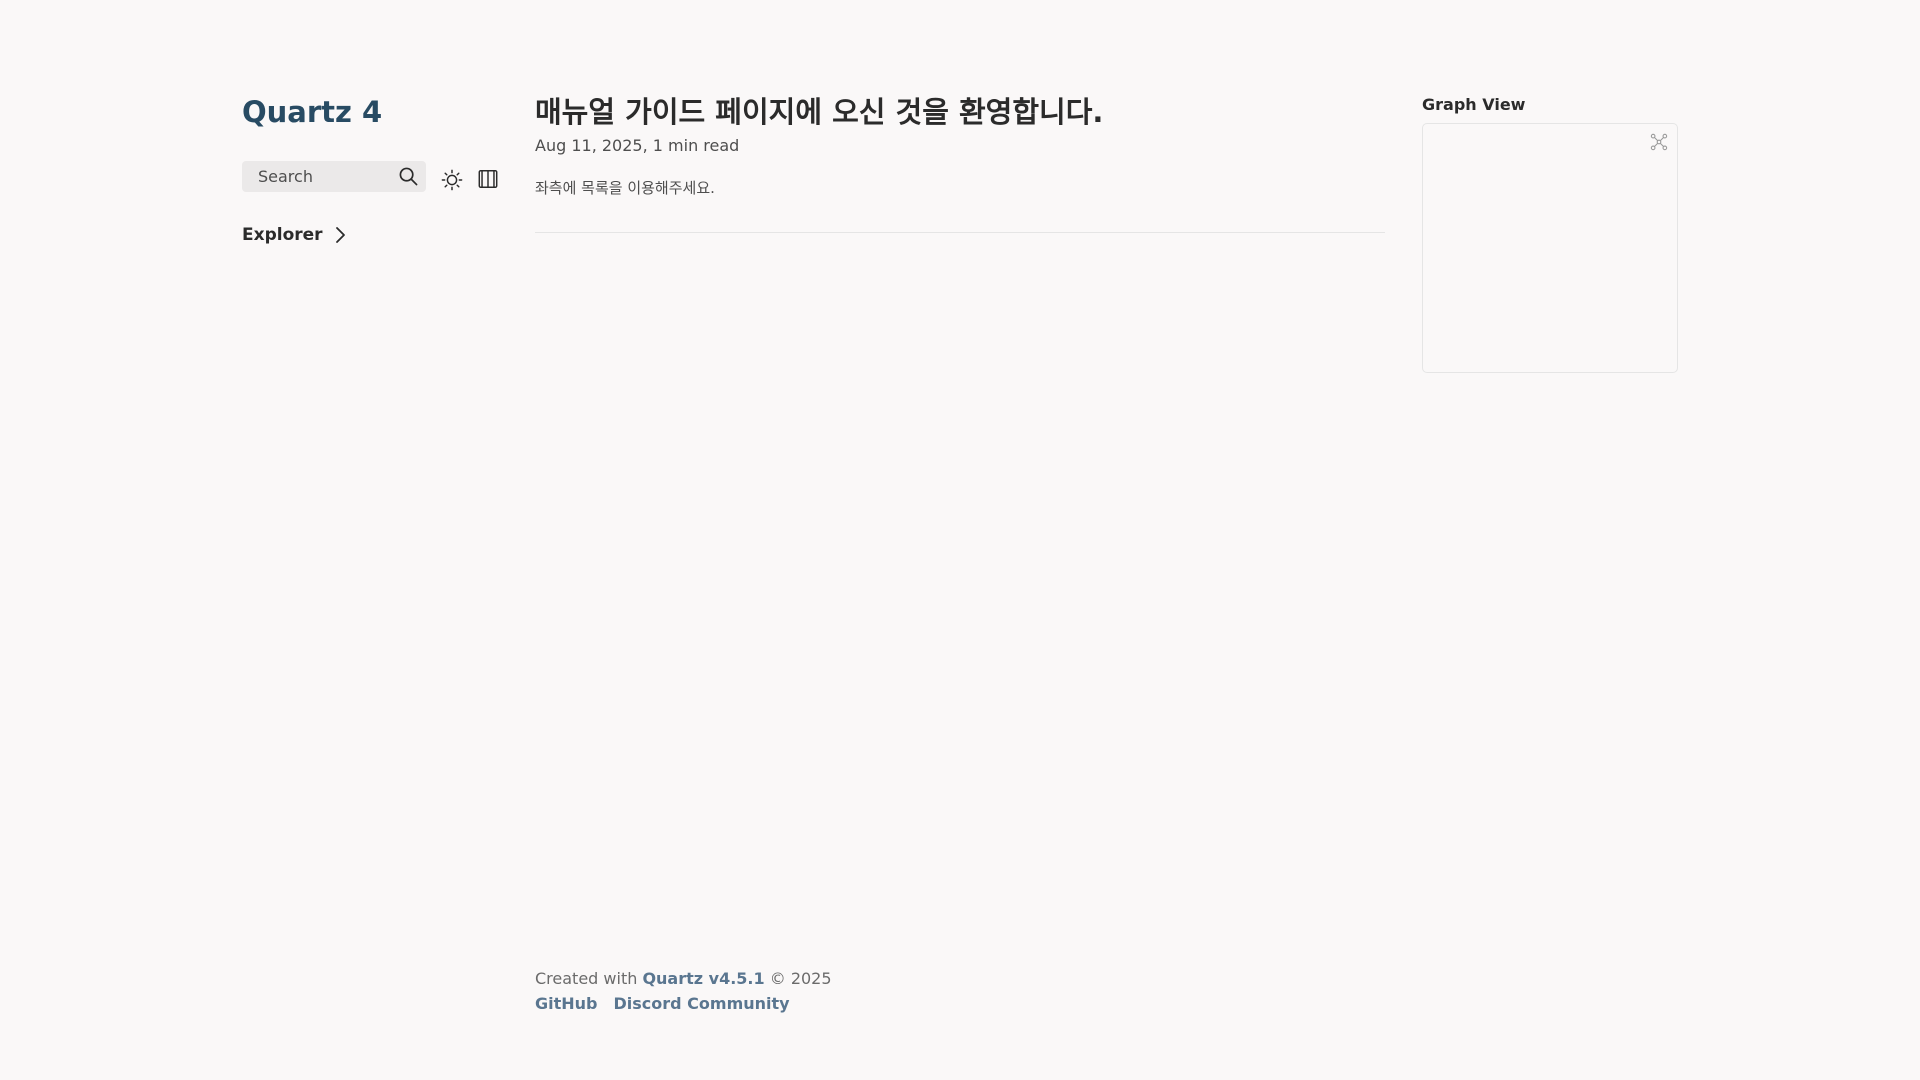 The image size is (1920, 1080). What do you see at coordinates (589, 145) in the screenshot?
I see `publish-date: Aug 11, 2025` at bounding box center [589, 145].